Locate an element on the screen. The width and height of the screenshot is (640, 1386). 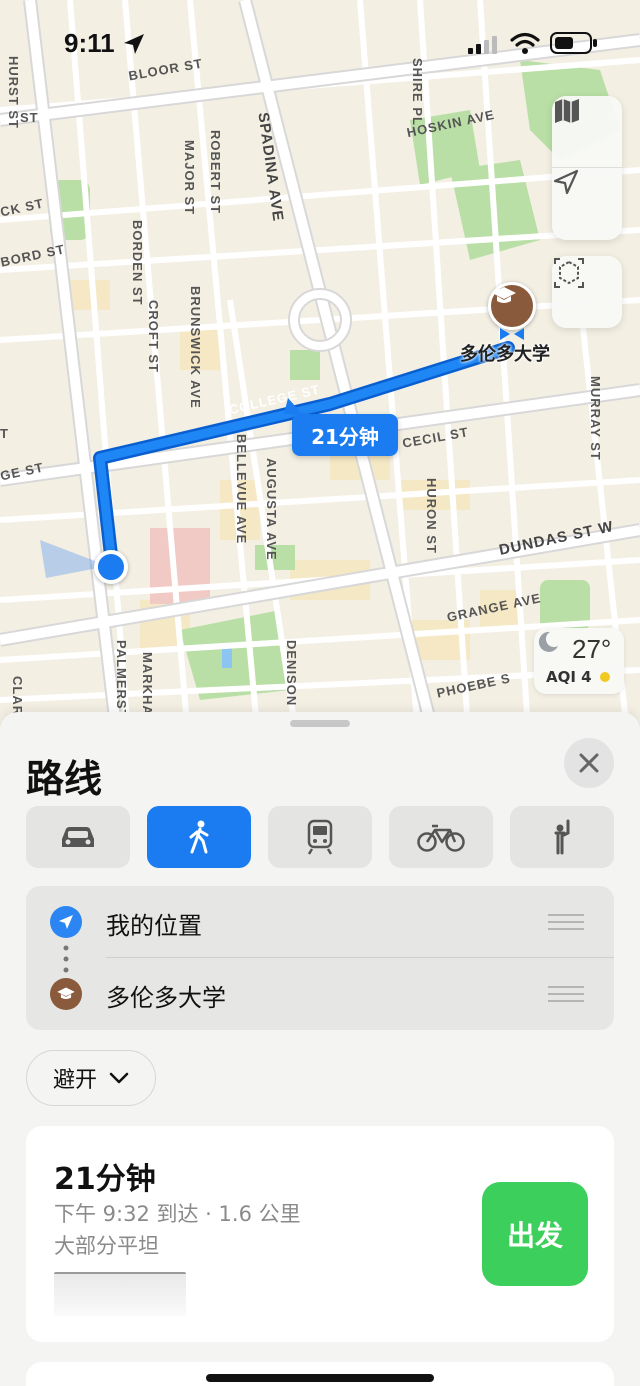
route-terrain: 大部分平坦 is located at coordinates (106, 1246).